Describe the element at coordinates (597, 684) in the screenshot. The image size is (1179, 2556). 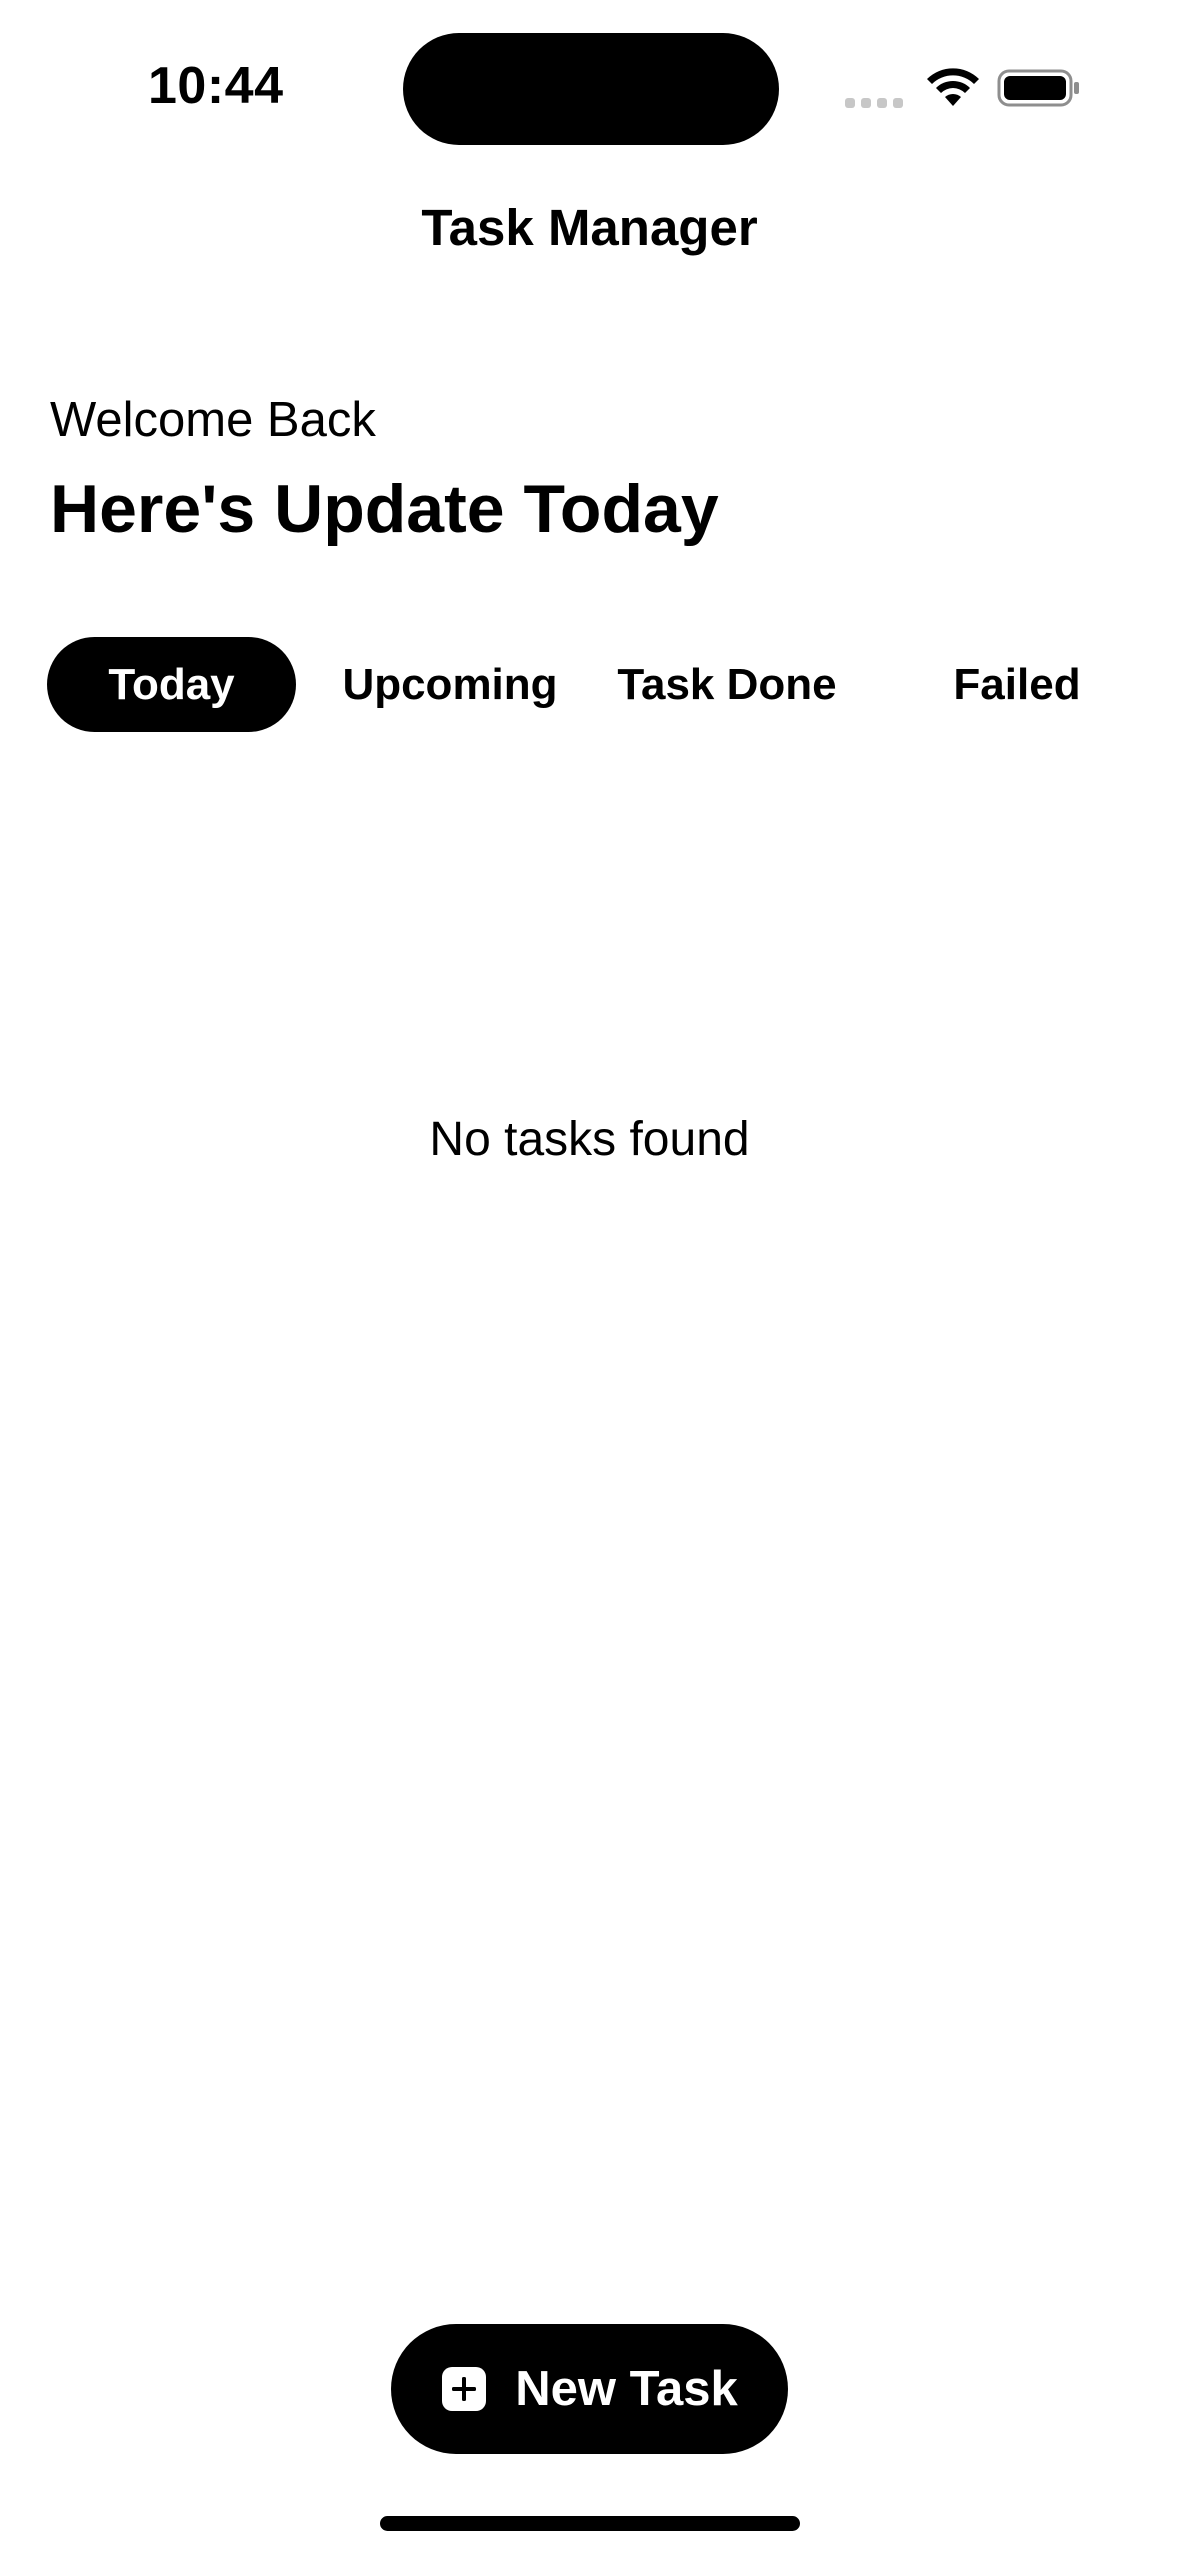
I see `filter-tabs: Today Upcoming Task Done Failed` at that location.